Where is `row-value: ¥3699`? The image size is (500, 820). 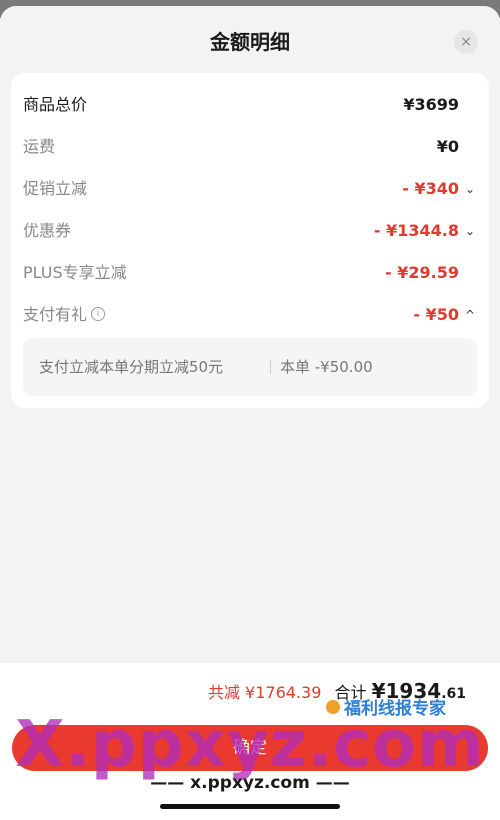 row-value: ¥3699 is located at coordinates (431, 104).